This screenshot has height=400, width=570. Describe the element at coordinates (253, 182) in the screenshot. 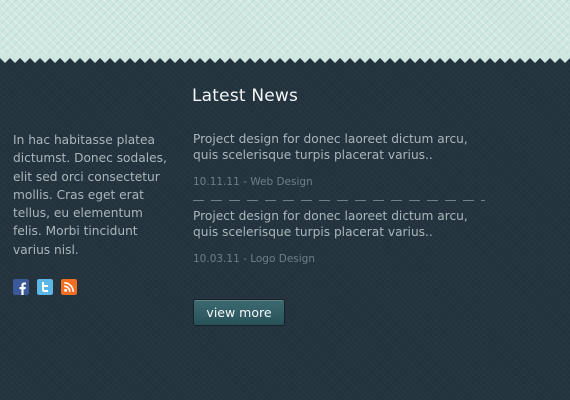

I see `news-meta: 10.11.11 - Web Design` at that location.